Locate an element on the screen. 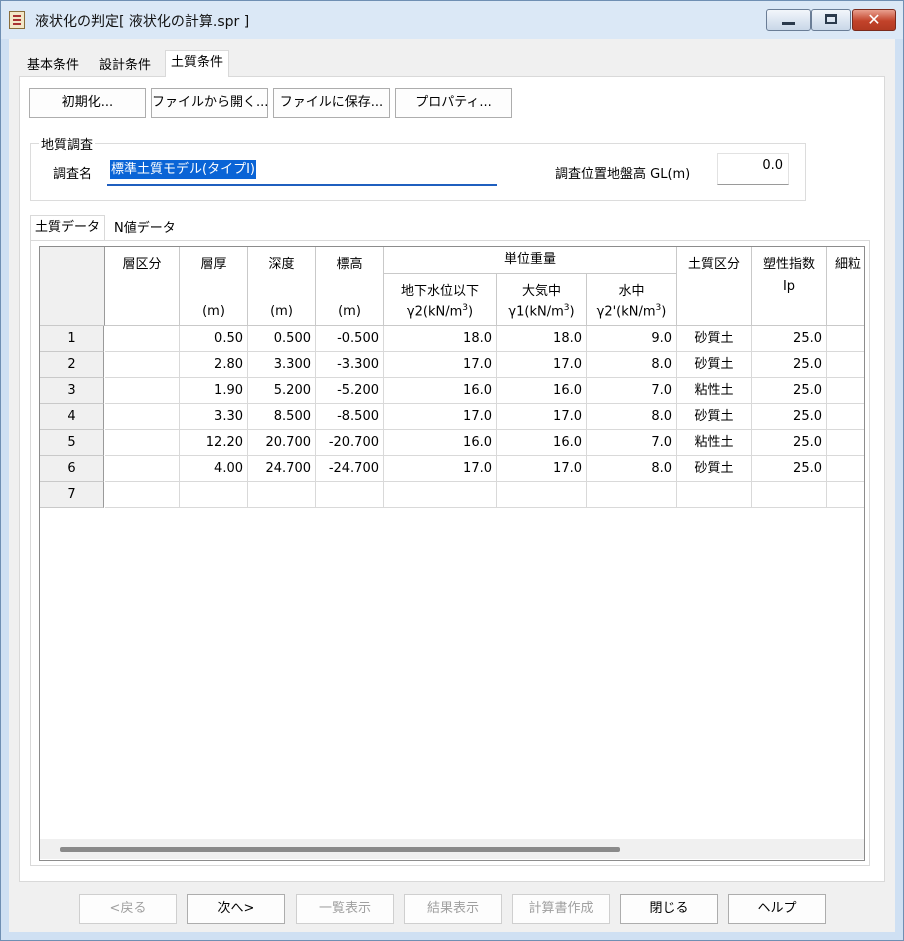 Image resolution: width=904 pixels, height=941 pixels. minimize-button is located at coordinates (788, 20).